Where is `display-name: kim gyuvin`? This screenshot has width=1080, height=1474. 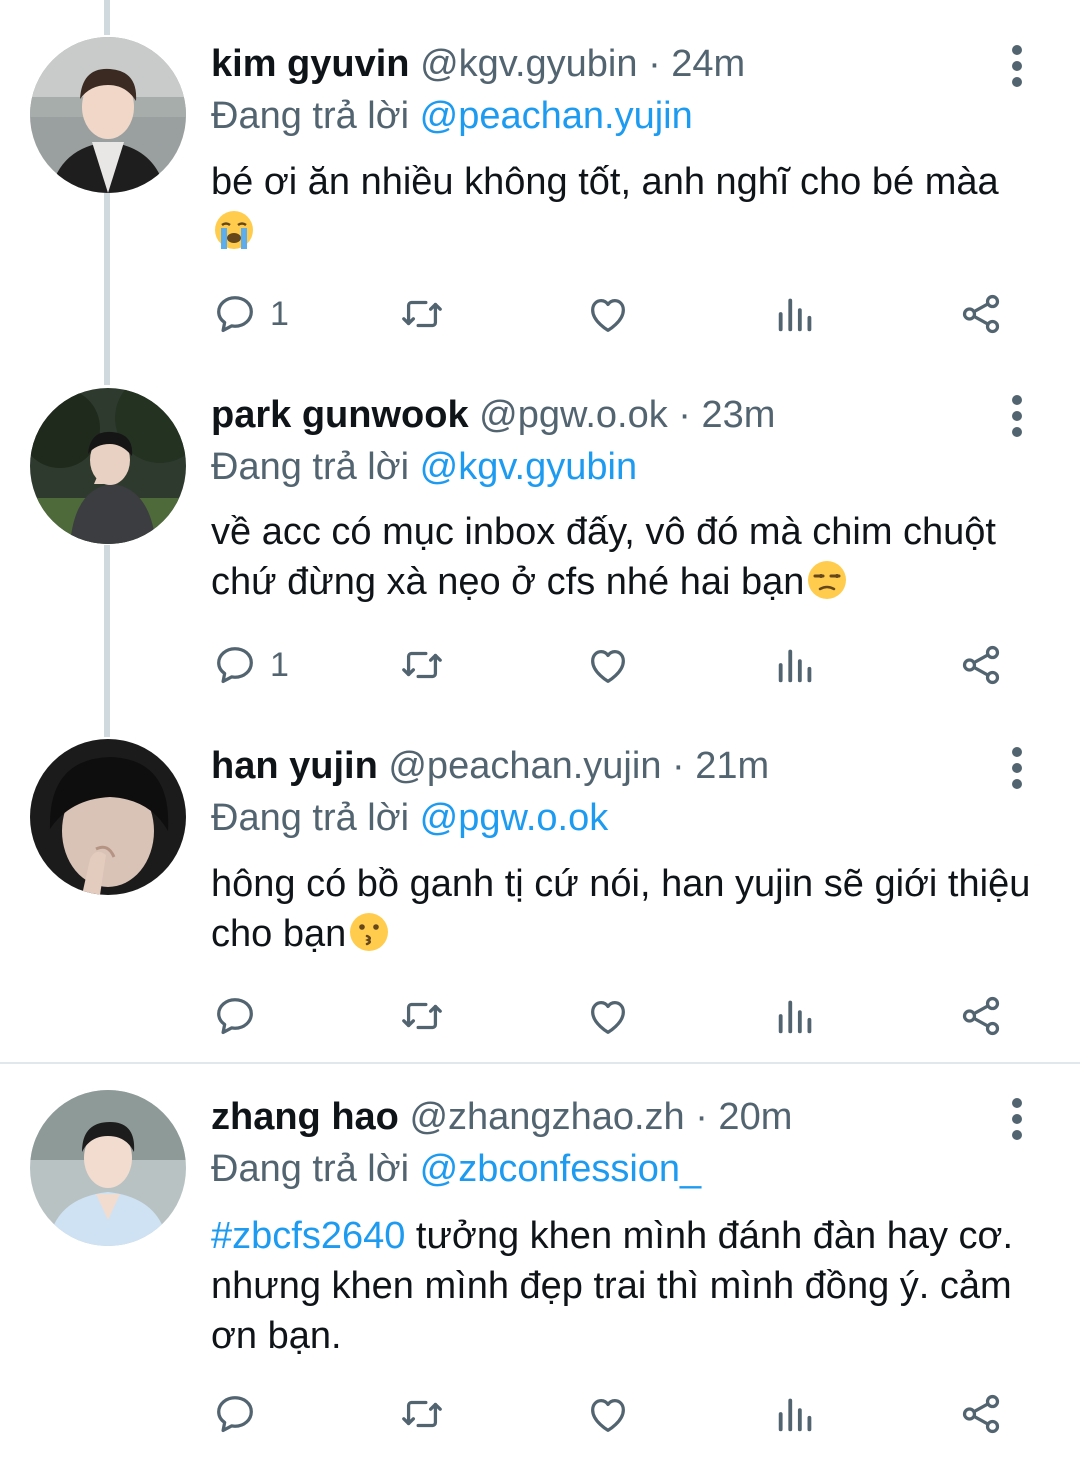
display-name: kim gyuvin is located at coordinates (310, 64).